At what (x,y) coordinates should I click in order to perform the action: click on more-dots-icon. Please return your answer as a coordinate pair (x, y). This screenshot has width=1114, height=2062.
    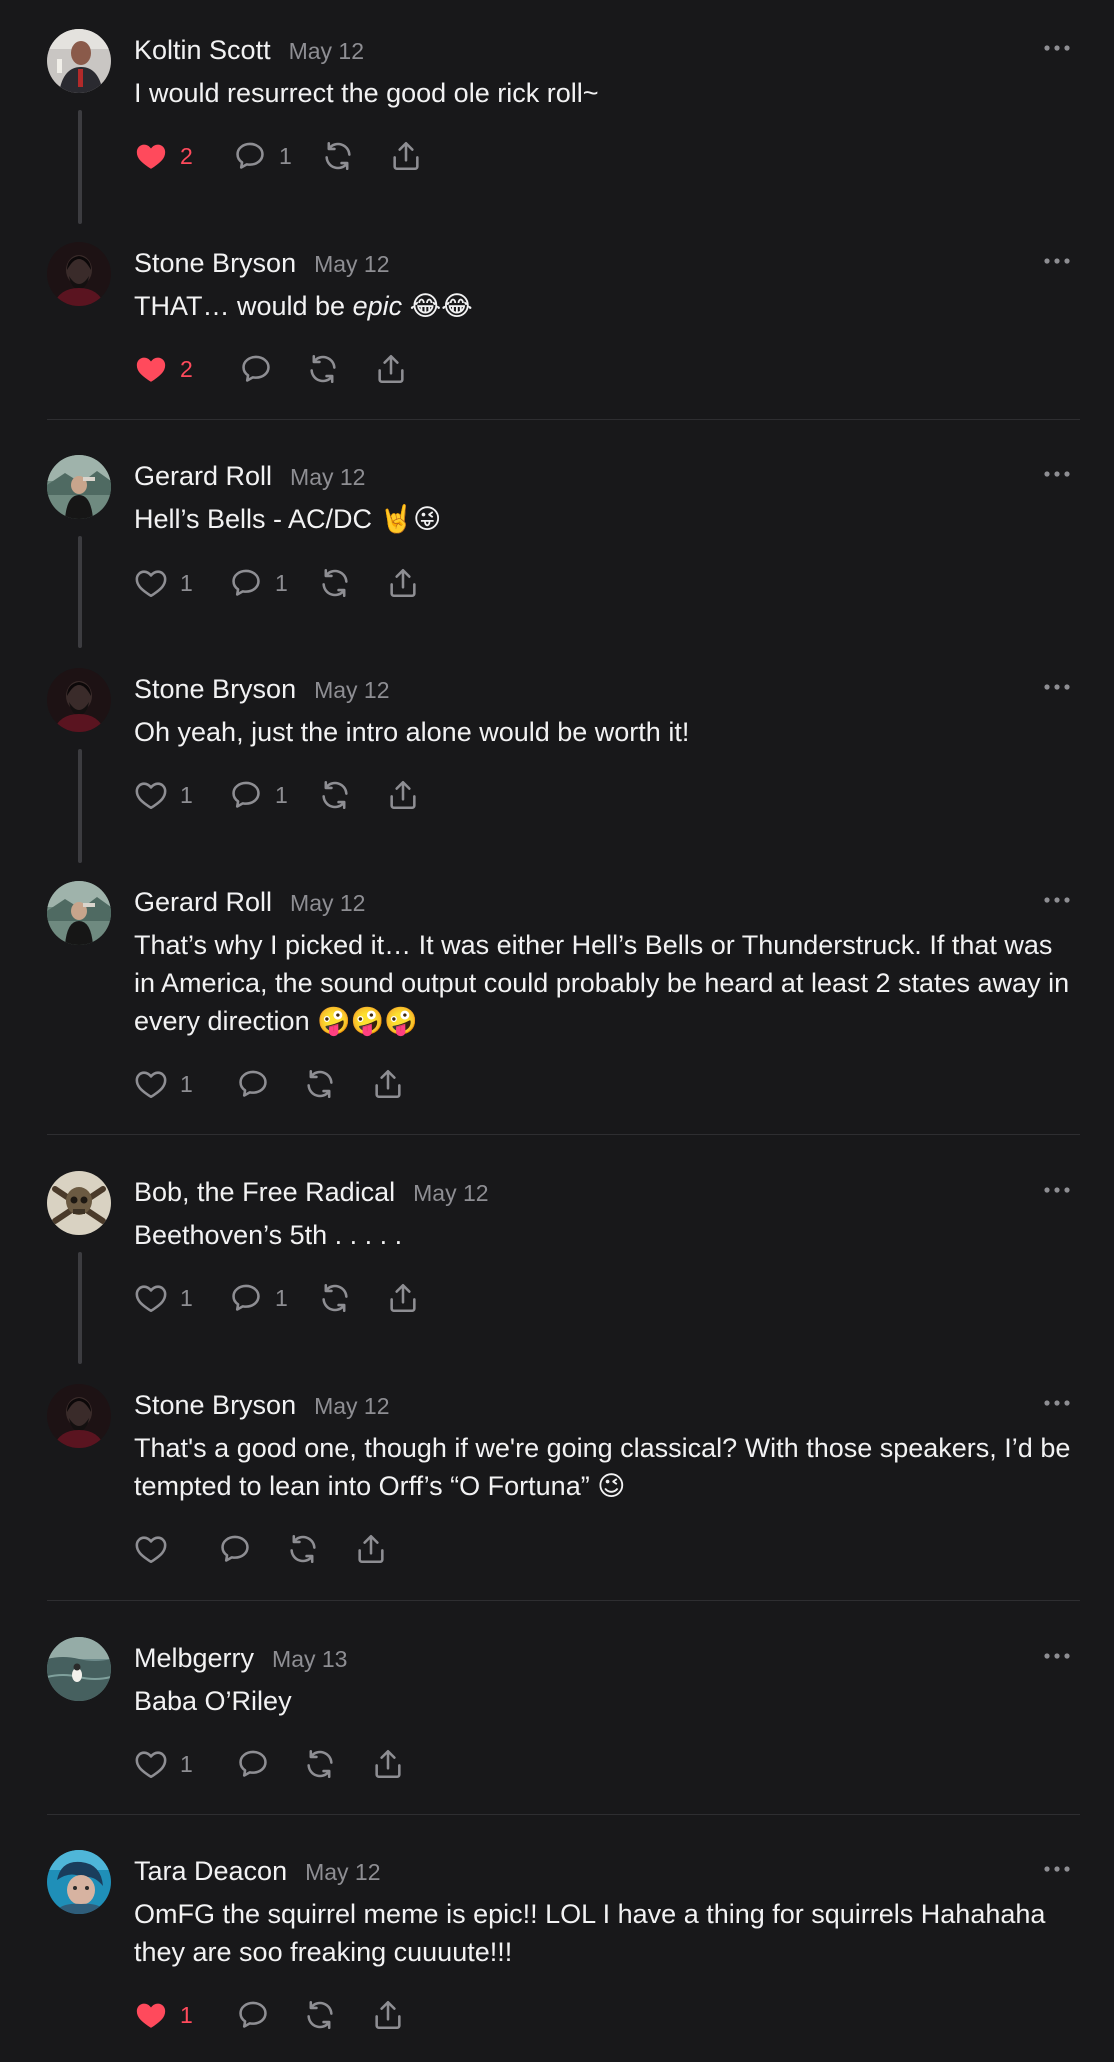
    Looking at the image, I should click on (1057, 1403).